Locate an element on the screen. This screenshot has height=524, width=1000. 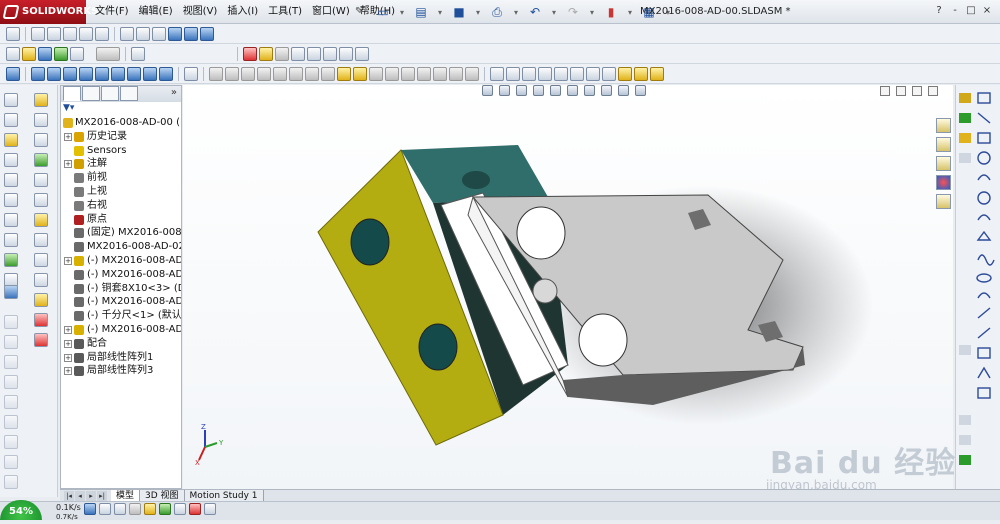
viewport-minimize-button is located at coordinates (901, 91).